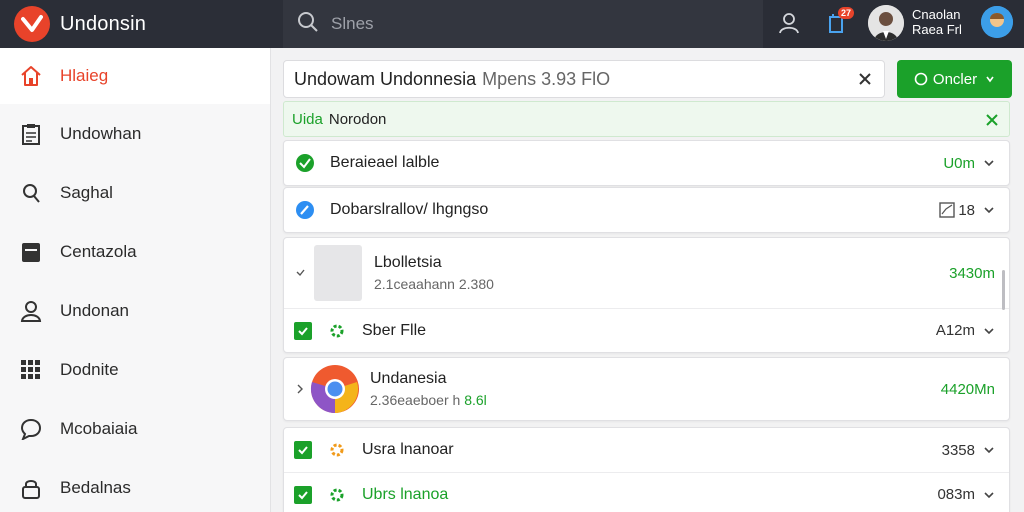  I want to click on item-subtitle-accent: 8.6l, so click(475, 400).